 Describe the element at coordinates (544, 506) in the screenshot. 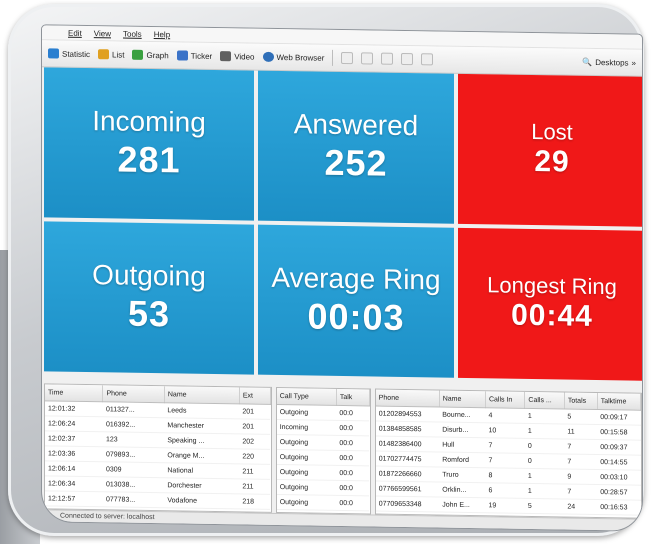

I see `table-cell: 5` at that location.